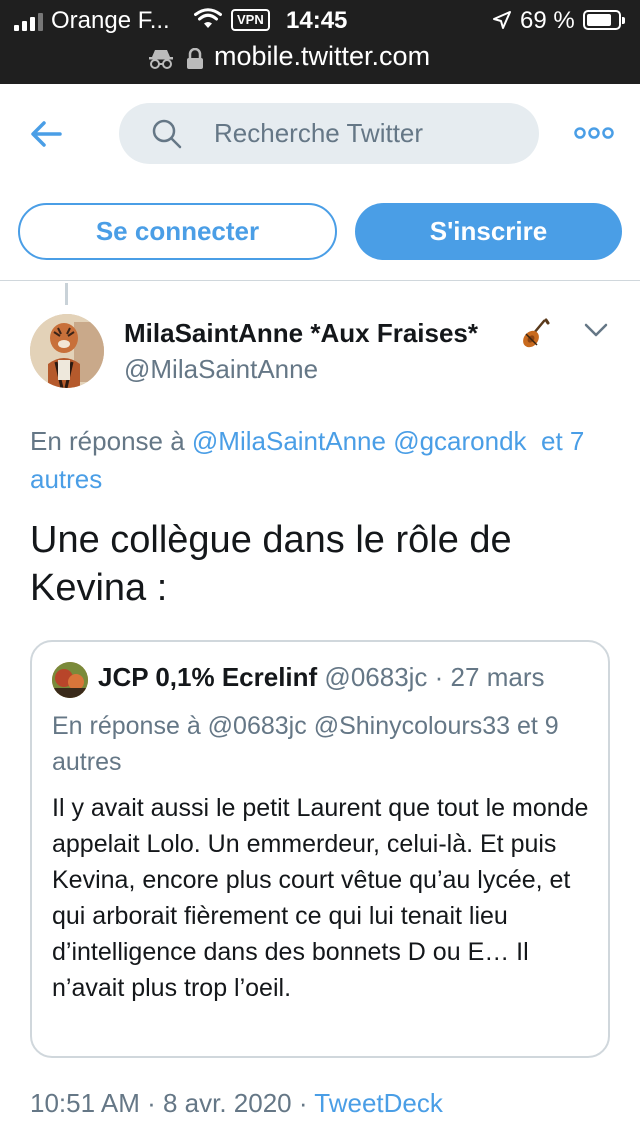 The image size is (640, 1136). I want to click on more-dots-icon, so click(594, 133).